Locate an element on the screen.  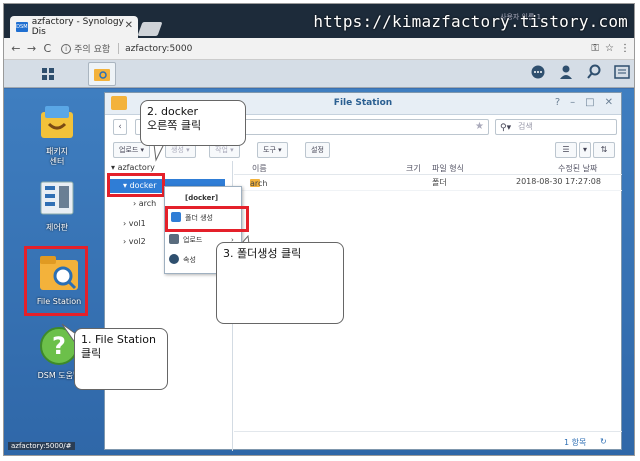
callout-step1-line1: 1. File Station is located at coordinates (119, 339).